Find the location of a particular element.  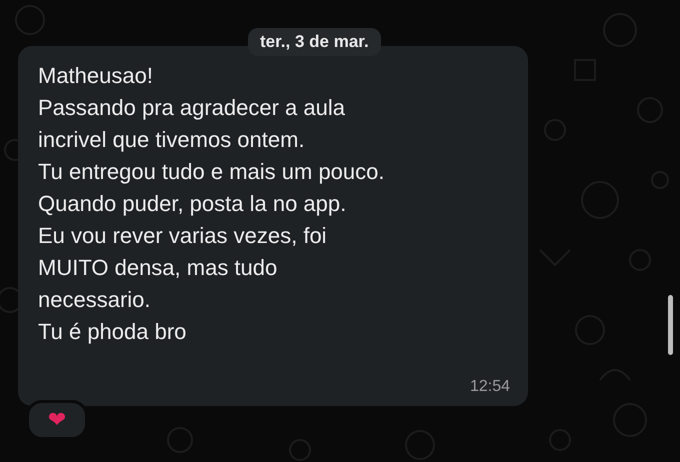

reaction-button: ❤ is located at coordinates (57, 420).